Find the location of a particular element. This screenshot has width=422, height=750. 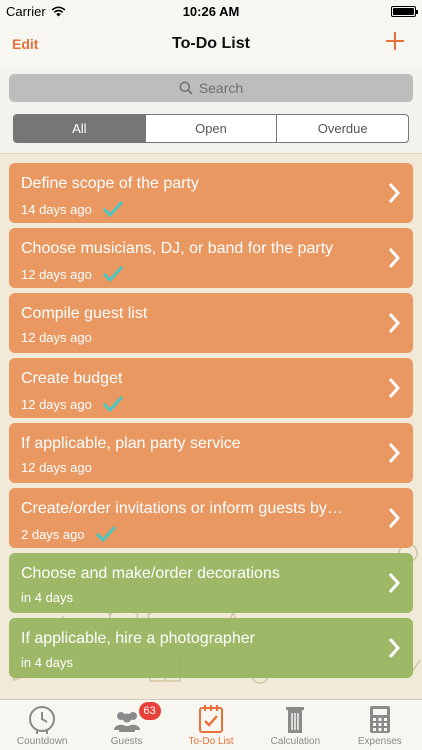

todo-due-label: 2 days ago is located at coordinates (53, 534).